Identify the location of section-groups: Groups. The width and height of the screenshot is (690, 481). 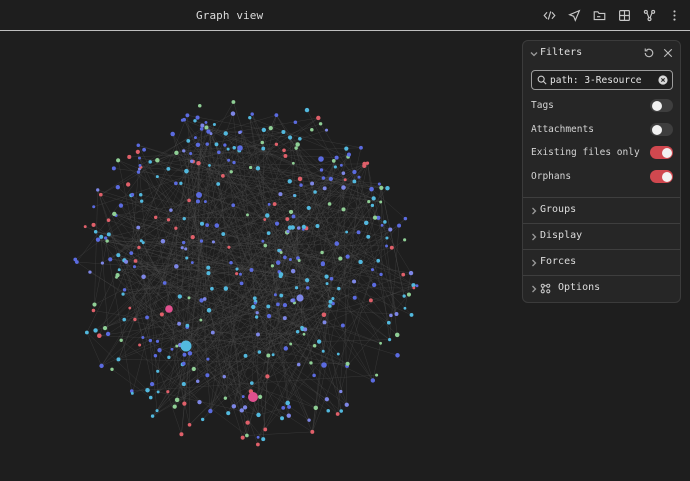
(601, 210).